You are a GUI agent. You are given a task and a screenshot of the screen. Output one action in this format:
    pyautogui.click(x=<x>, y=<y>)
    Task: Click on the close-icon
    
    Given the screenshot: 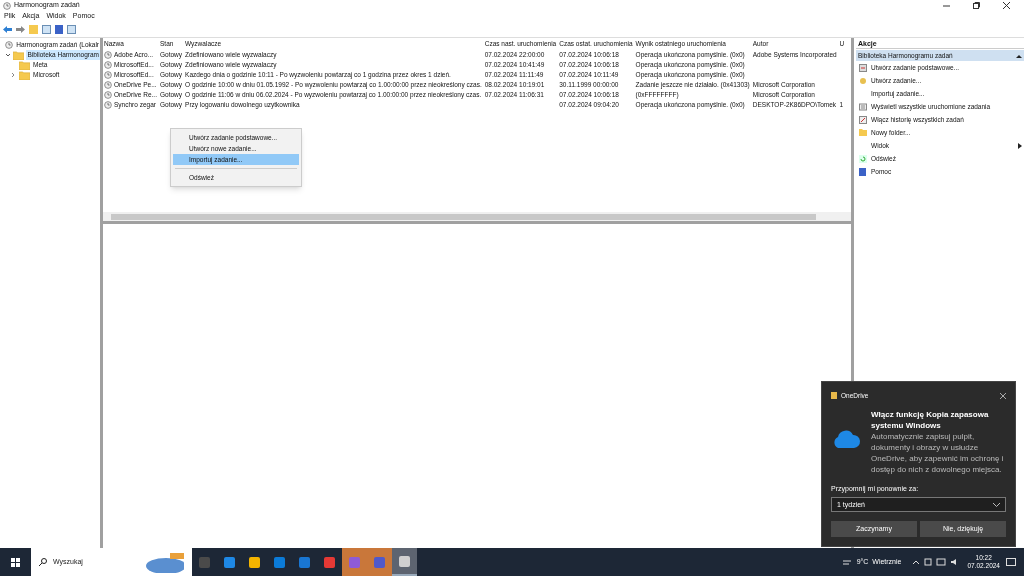 What is the action you would take?
    pyautogui.click(x=1003, y=395)
    